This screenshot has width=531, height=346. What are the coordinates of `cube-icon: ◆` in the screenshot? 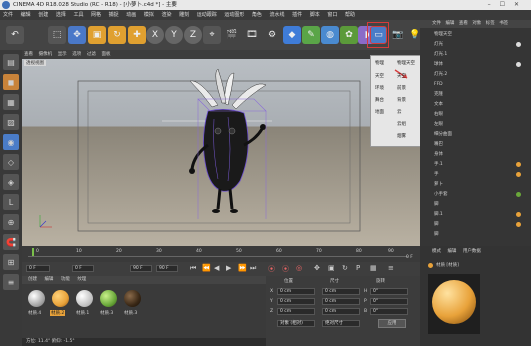 It's located at (292, 35).